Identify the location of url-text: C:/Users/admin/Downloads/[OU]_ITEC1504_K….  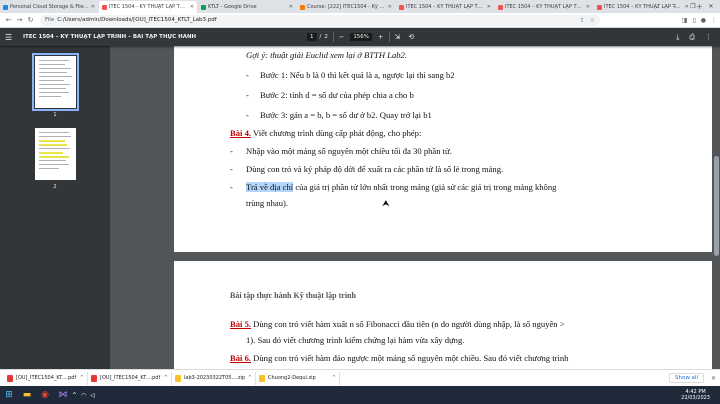
(136, 20).